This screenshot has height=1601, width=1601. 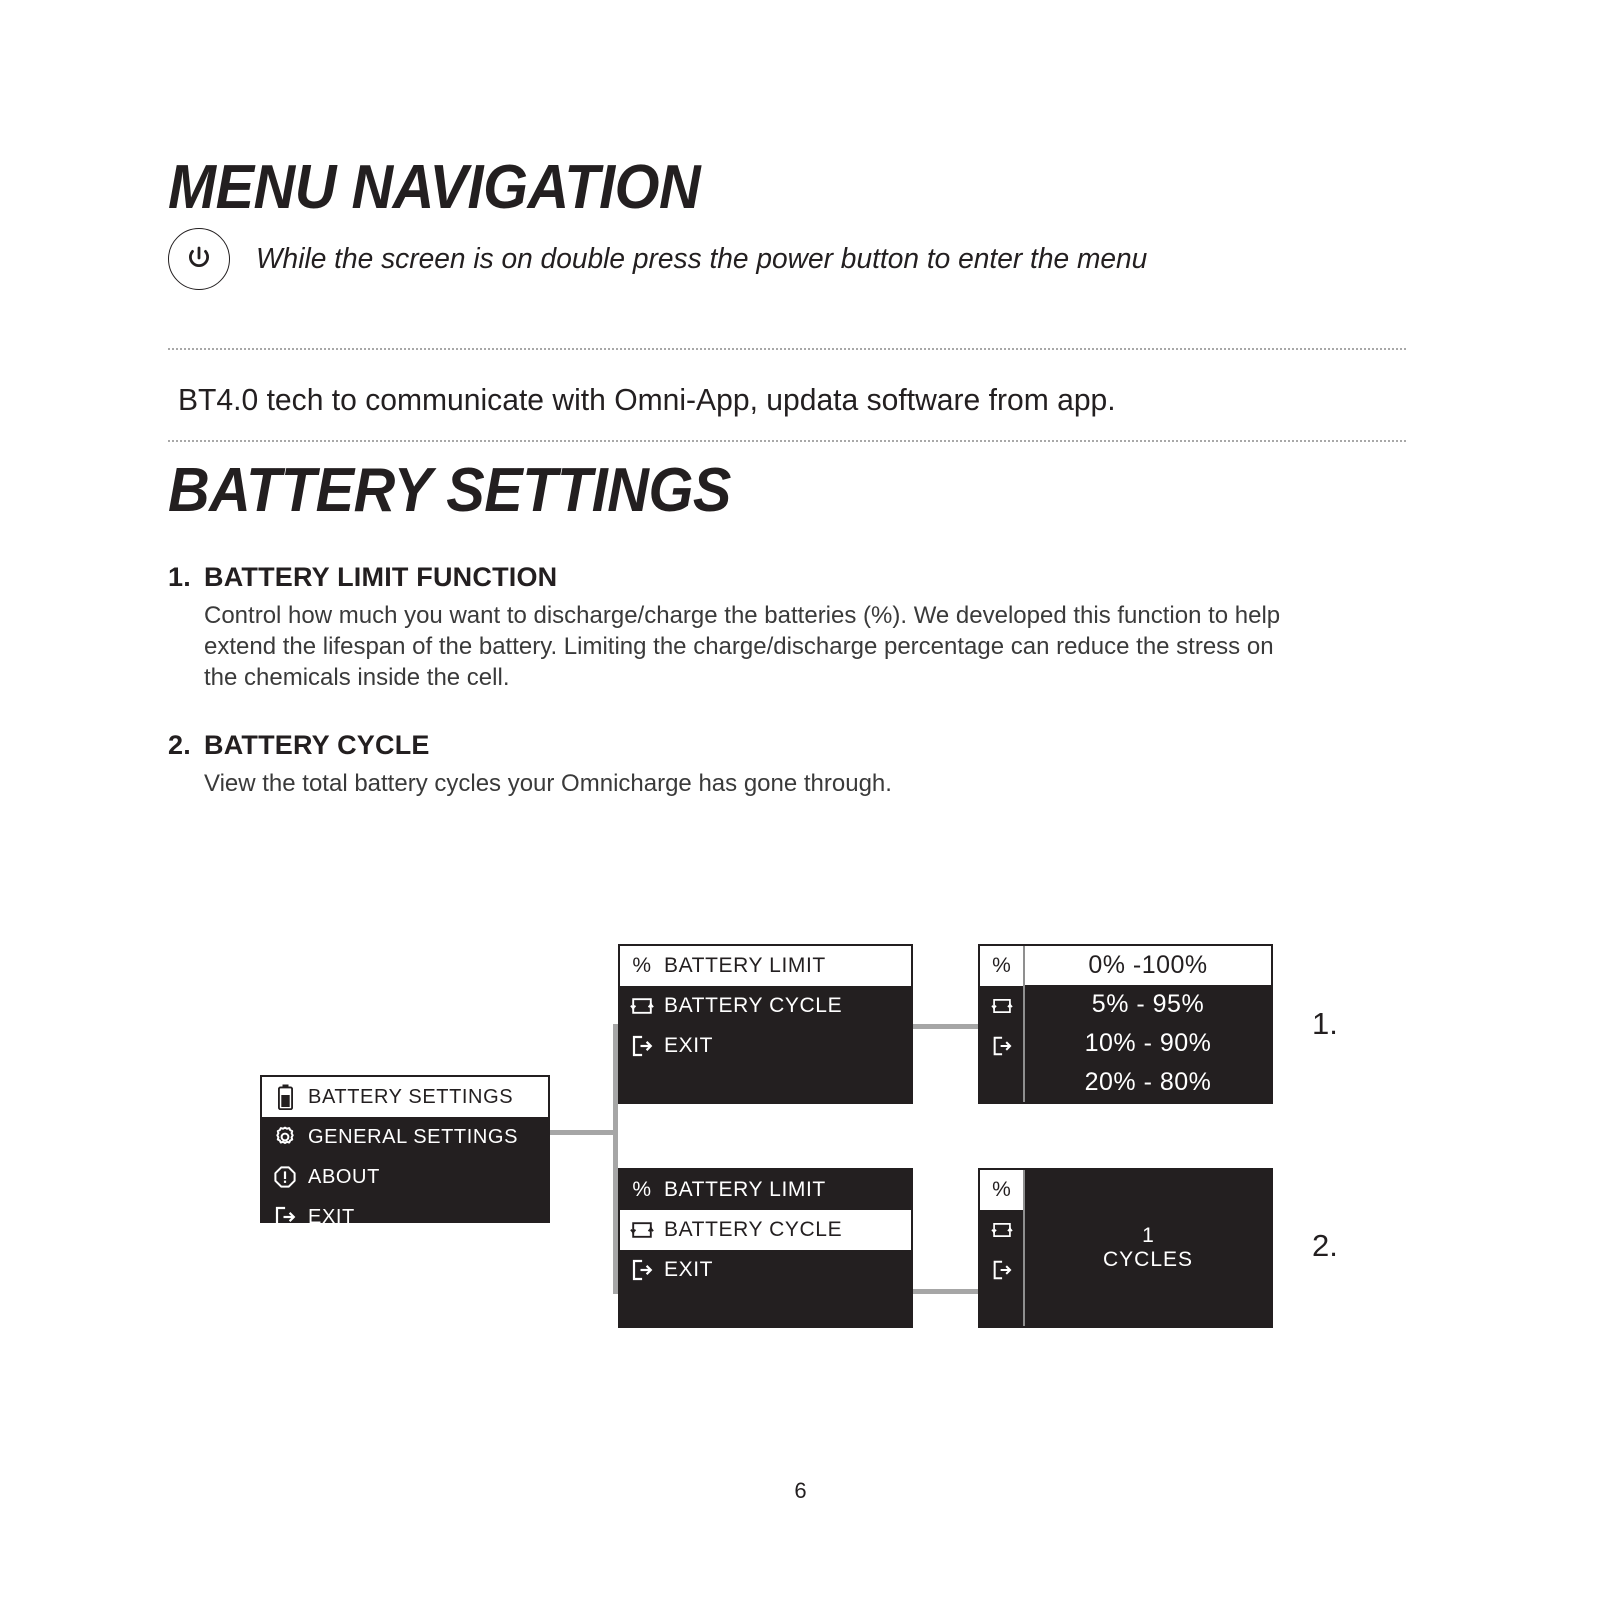 I want to click on screen-battery-limit-options: % 0% -100% 5% - 95% 10% - 90% 20% - 80%, so click(x=1125, y=1024).